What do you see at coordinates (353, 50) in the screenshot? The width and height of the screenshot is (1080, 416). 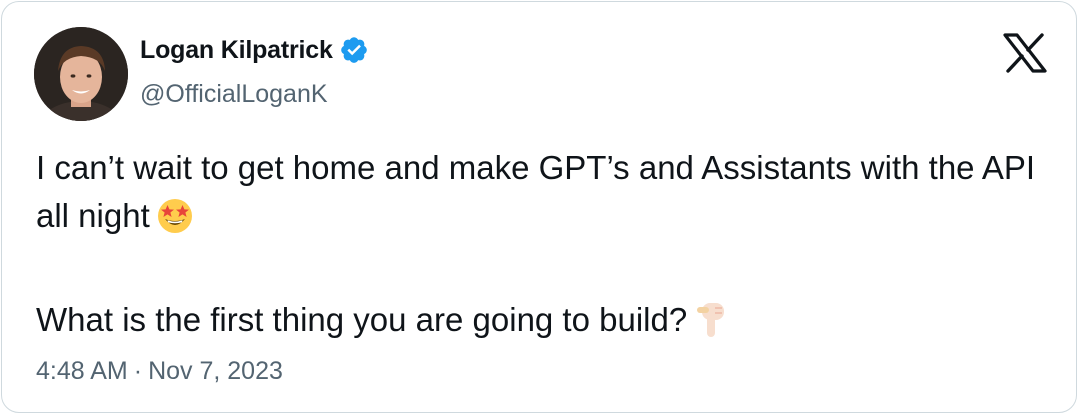 I see `verified-badge-icon` at bounding box center [353, 50].